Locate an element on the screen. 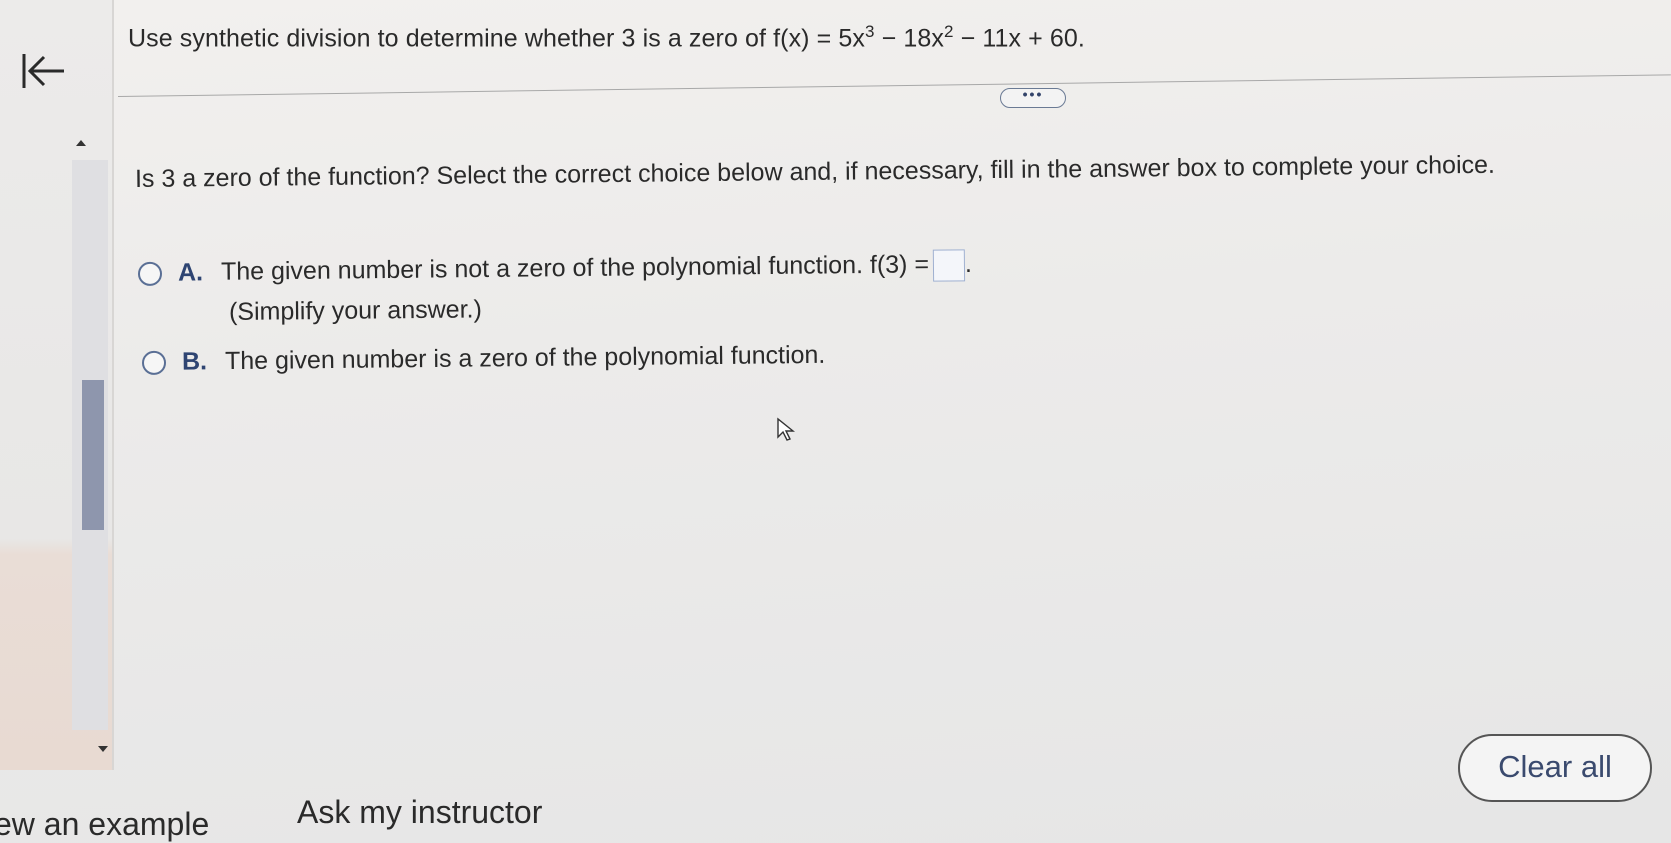 The height and width of the screenshot is (843, 1671). footer-bar: ew an example Ask my instructor is located at coordinates (835, 806).